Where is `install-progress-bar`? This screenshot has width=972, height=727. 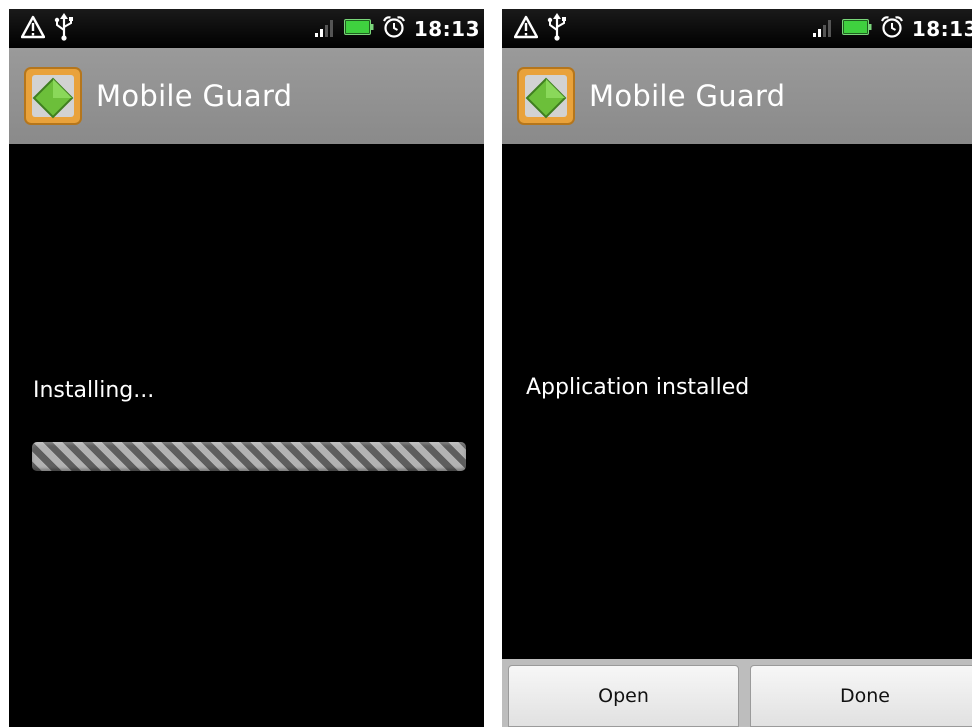 install-progress-bar is located at coordinates (249, 456).